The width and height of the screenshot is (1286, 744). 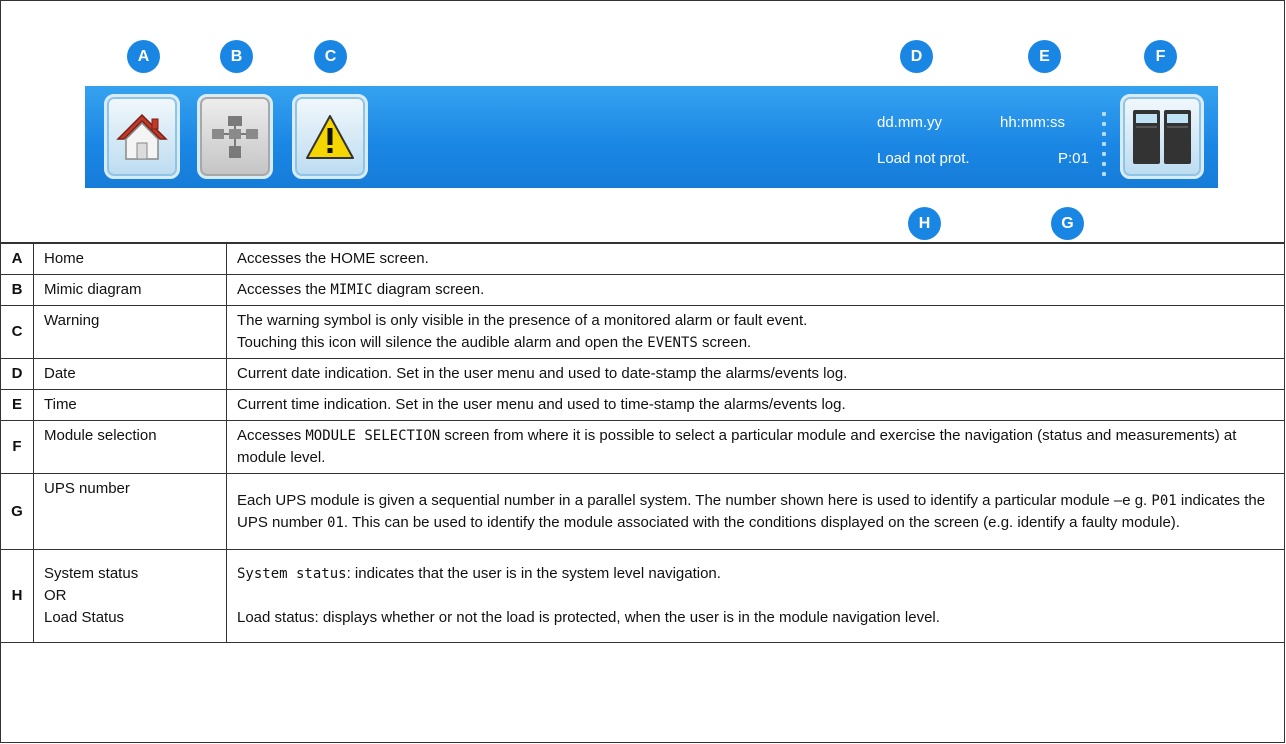 What do you see at coordinates (351, 290) in the screenshot?
I see `desc-code: MIMIC` at bounding box center [351, 290].